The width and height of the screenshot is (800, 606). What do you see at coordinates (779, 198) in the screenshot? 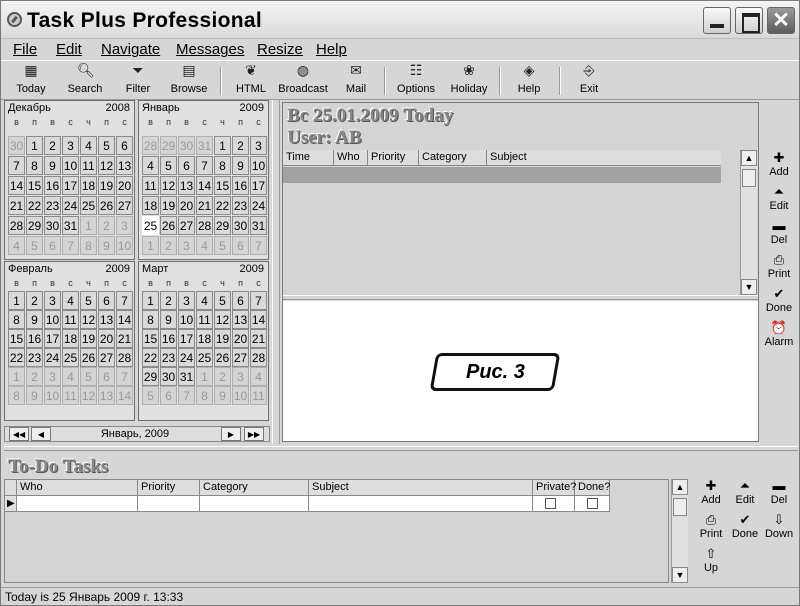
I see `day-edit-button: ⏶ Edit` at bounding box center [779, 198].